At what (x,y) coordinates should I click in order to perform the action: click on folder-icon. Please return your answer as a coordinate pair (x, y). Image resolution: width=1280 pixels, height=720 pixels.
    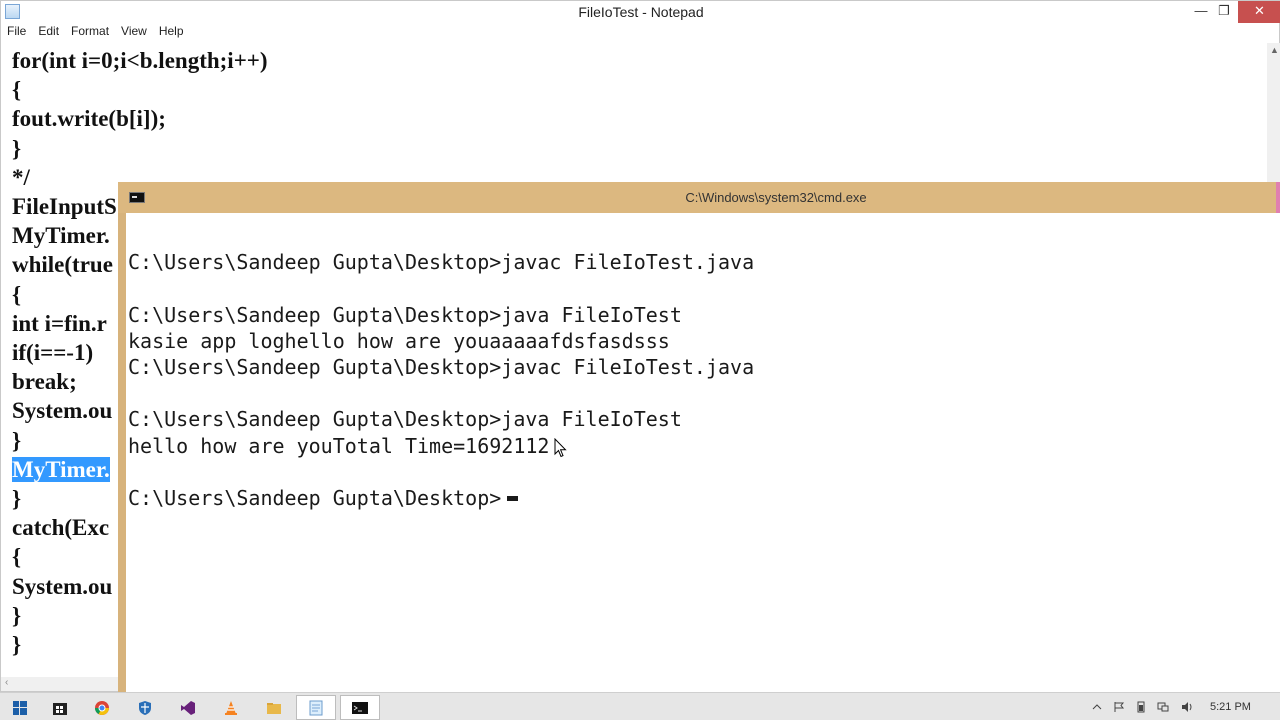
    Looking at the image, I should click on (274, 708).